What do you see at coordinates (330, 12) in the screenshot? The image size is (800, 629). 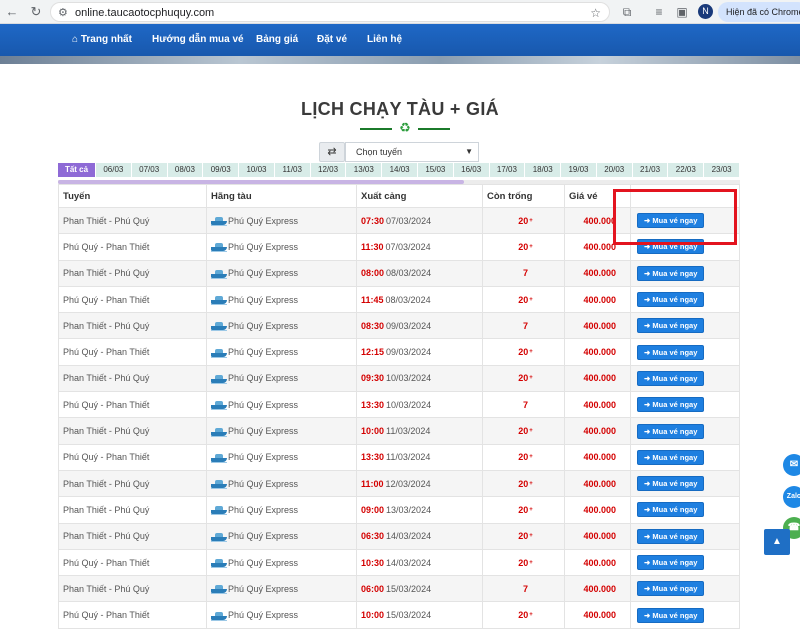 I see `address-bar: ⚙ online.taucaotocphuquy.com ☆` at bounding box center [330, 12].